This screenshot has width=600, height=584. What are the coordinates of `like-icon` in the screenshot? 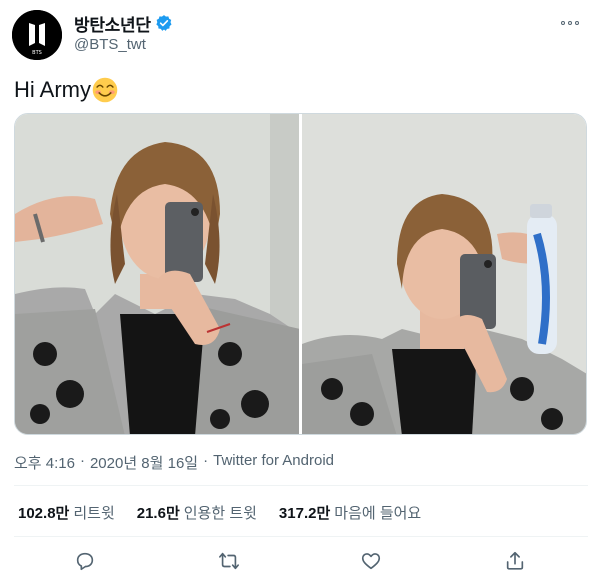 It's located at (371, 561).